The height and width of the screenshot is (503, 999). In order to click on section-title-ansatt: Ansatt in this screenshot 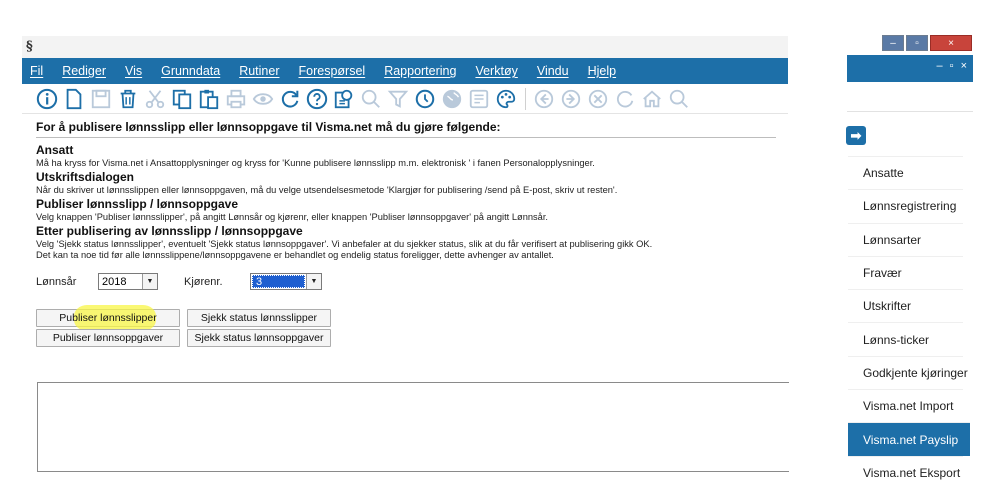, I will do `click(55, 150)`.